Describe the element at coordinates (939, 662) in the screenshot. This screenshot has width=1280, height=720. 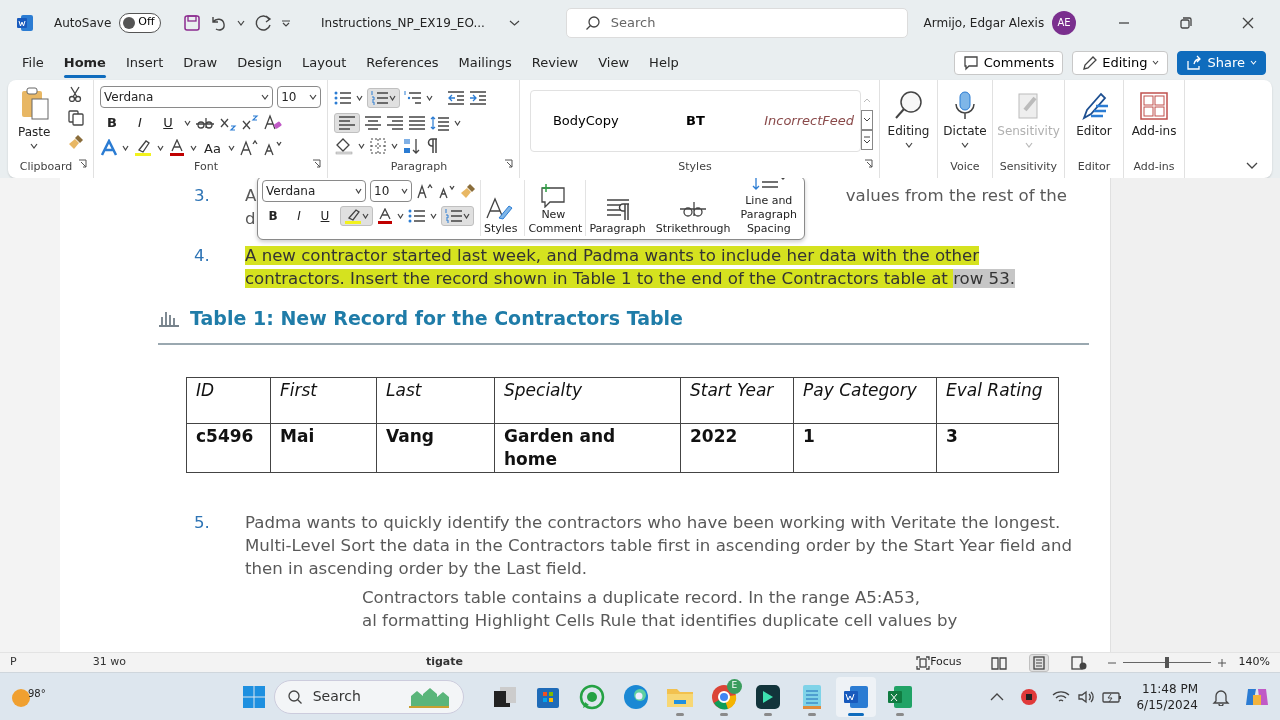
I see `focus-button: Focus` at that location.